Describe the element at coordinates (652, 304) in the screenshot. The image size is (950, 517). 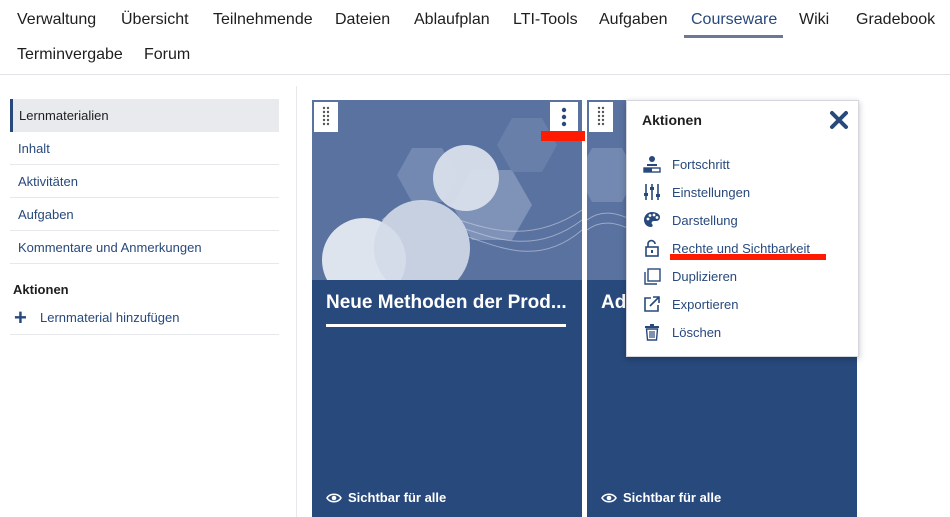
I see `export-icon` at that location.